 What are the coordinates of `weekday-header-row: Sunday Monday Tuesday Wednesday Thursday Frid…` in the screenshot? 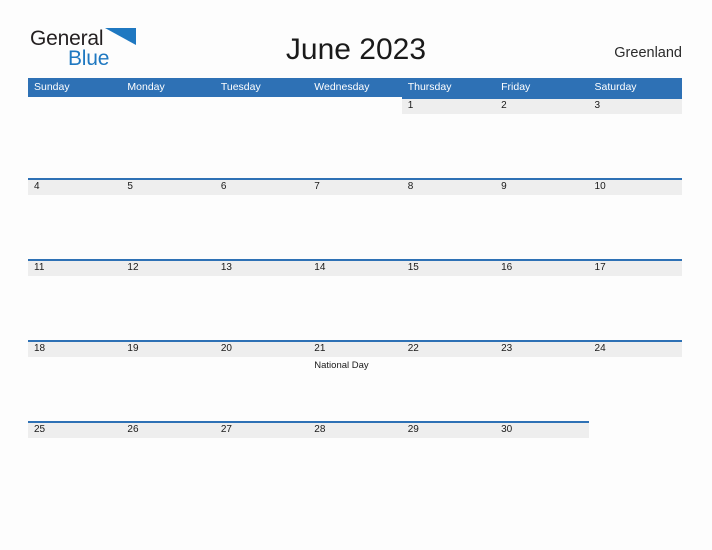 It's located at (355, 87).